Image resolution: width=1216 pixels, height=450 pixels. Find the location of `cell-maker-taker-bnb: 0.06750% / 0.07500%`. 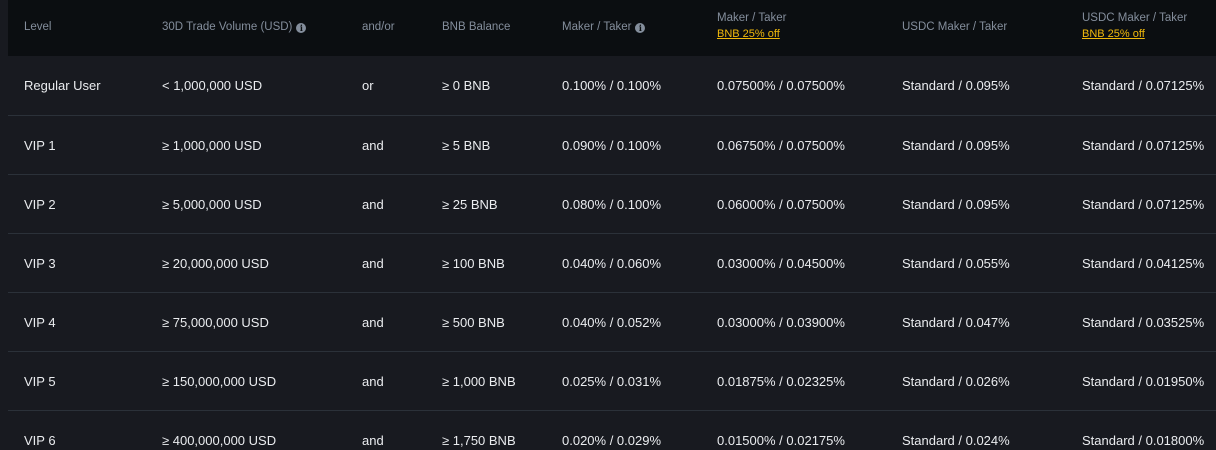

cell-maker-taker-bnb: 0.06750% / 0.07500% is located at coordinates (781, 145).